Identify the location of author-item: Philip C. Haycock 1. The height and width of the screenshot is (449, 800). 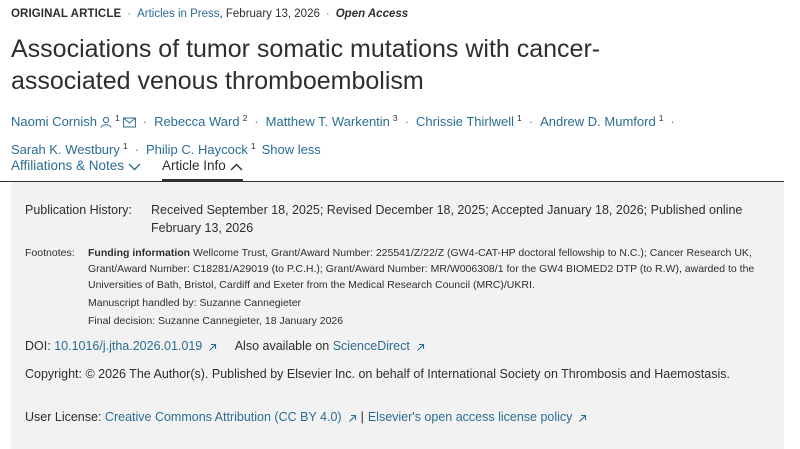
(201, 149).